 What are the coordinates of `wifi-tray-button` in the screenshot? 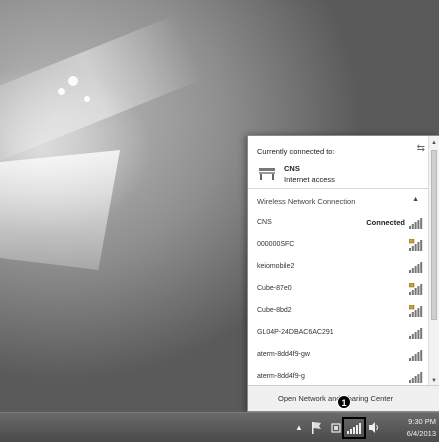 It's located at (354, 428).